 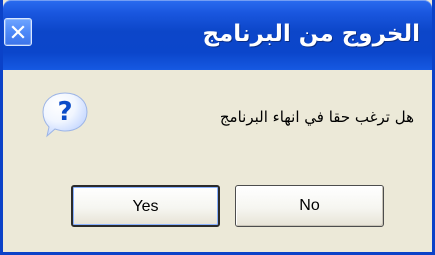 I want to click on window-title: الخروج من البرنامج, so click(x=311, y=34).